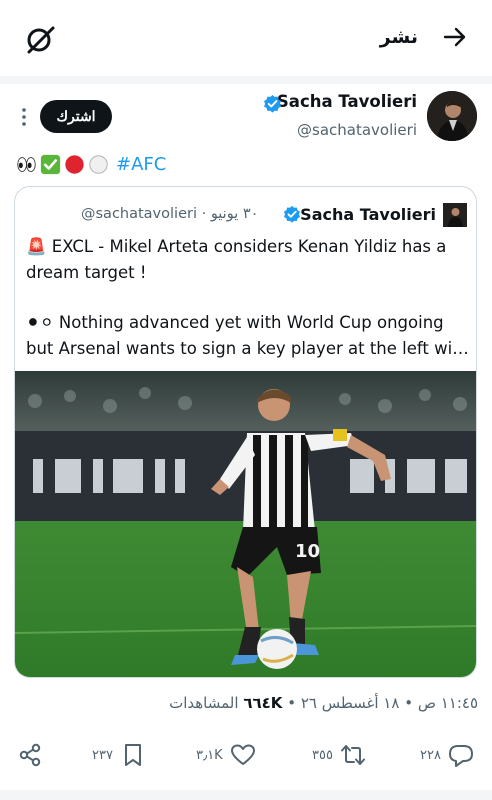  What do you see at coordinates (102, 755) in the screenshot?
I see `bookmark-count: ٢٣٧` at bounding box center [102, 755].